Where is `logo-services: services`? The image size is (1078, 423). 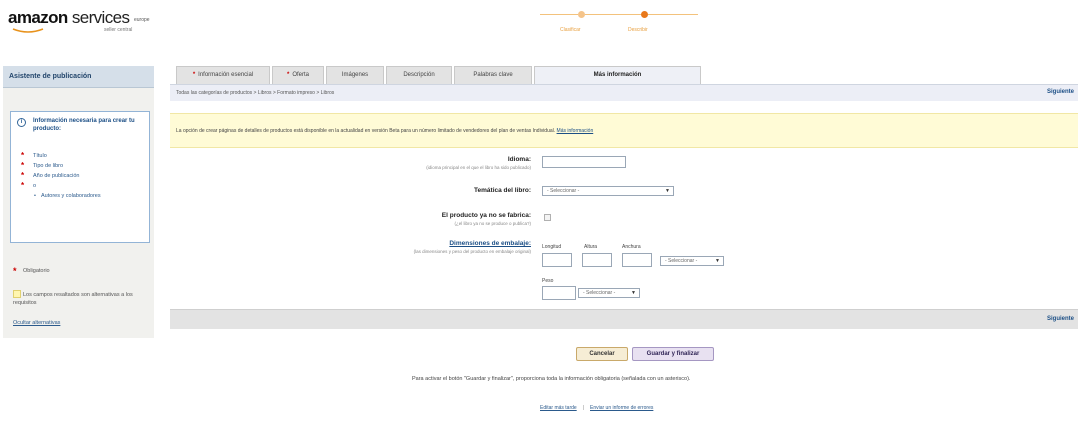 logo-services: services is located at coordinates (100, 17).